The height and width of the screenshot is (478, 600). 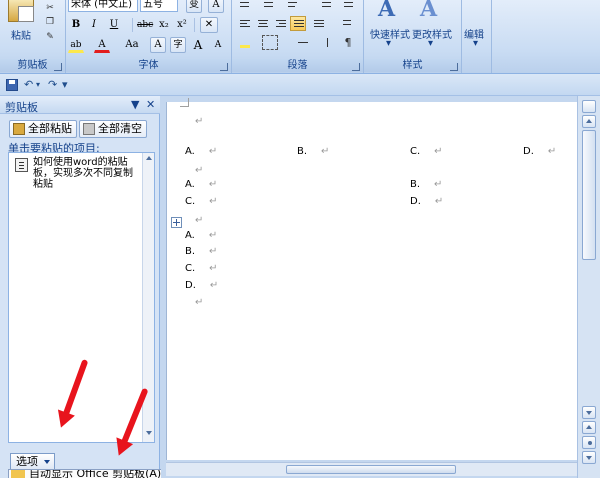 I want to click on superscript-button: x², so click(x=182, y=25).